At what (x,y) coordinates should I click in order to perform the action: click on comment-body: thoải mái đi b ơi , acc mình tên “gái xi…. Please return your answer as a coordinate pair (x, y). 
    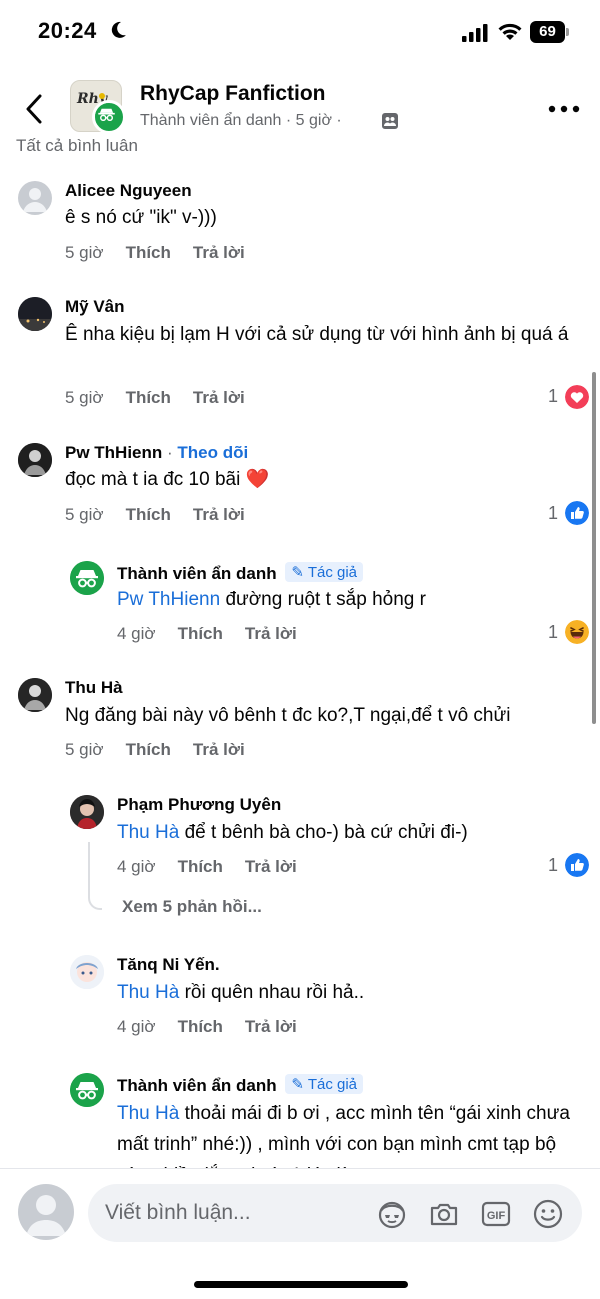
    Looking at the image, I should click on (343, 1135).